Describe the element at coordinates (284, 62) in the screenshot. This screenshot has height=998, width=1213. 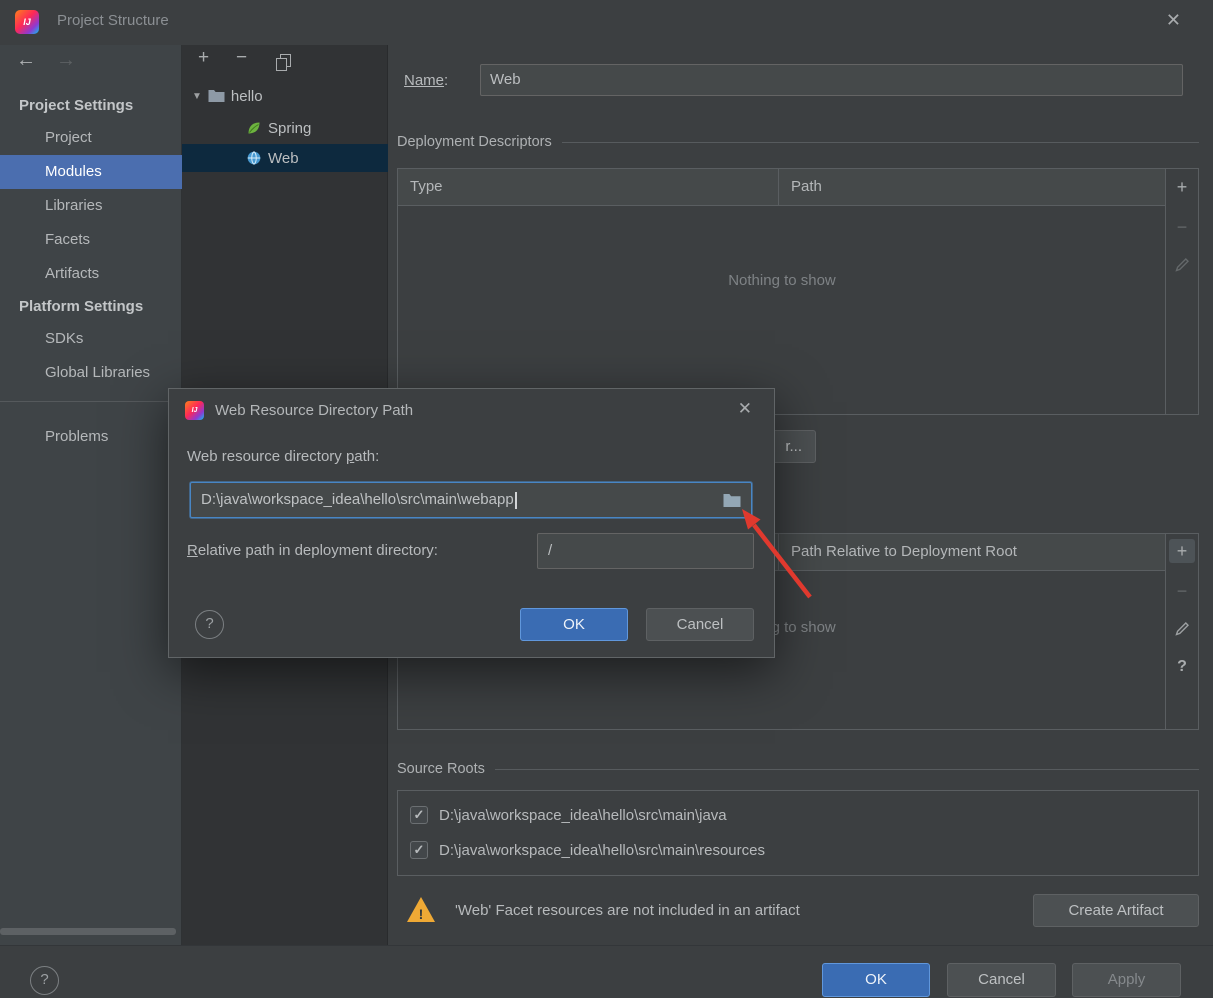
I see `copy-icon` at that location.